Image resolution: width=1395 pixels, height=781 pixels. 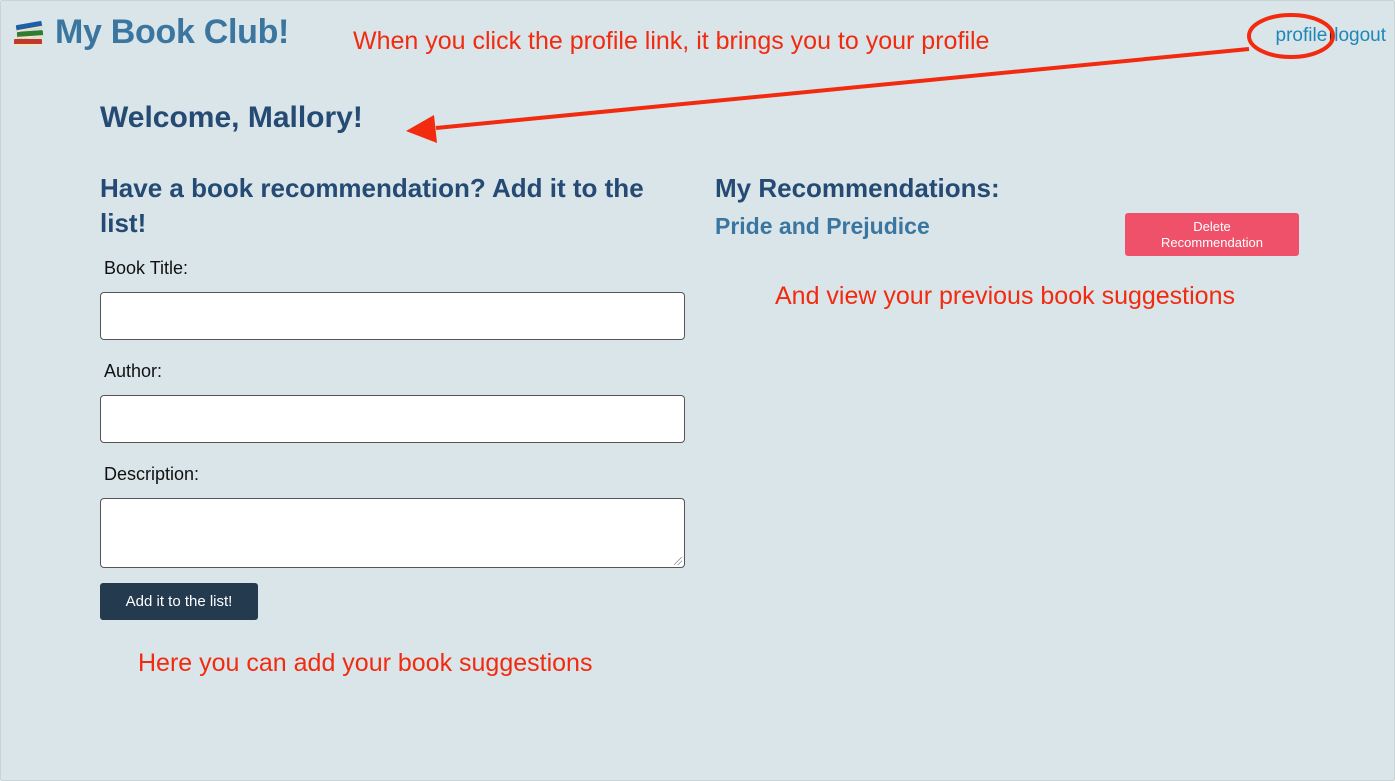 What do you see at coordinates (421, 129) in the screenshot?
I see `arrow-head-icon` at bounding box center [421, 129].